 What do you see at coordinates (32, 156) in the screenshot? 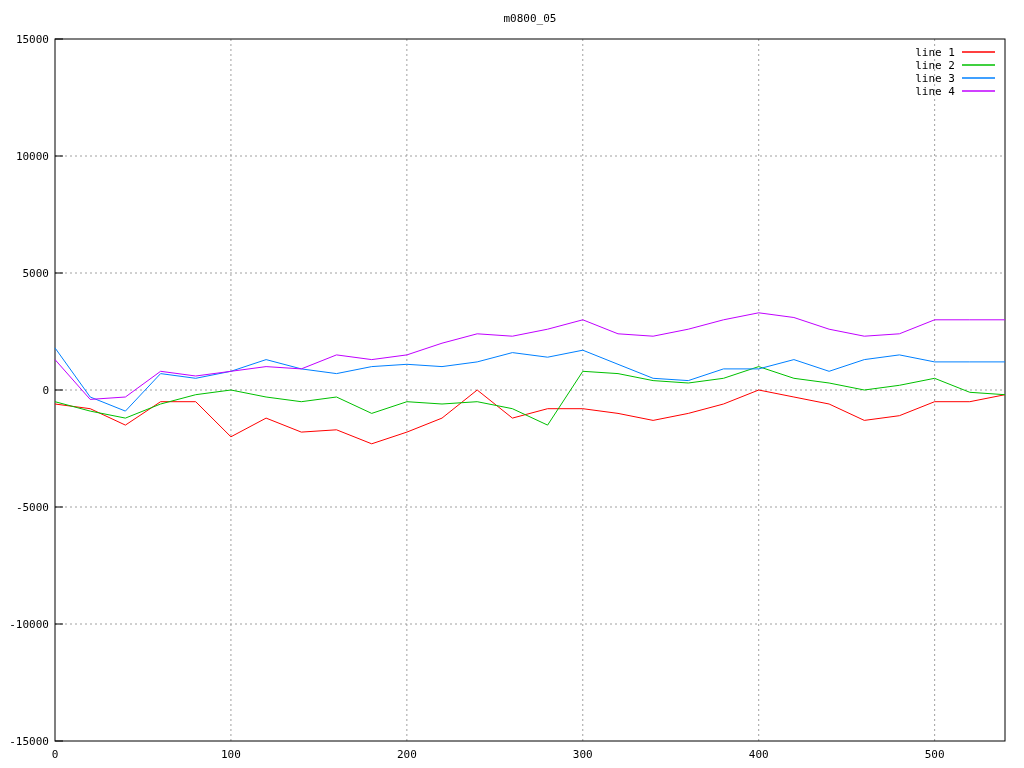
I see `y-tick-label: 10000` at bounding box center [32, 156].